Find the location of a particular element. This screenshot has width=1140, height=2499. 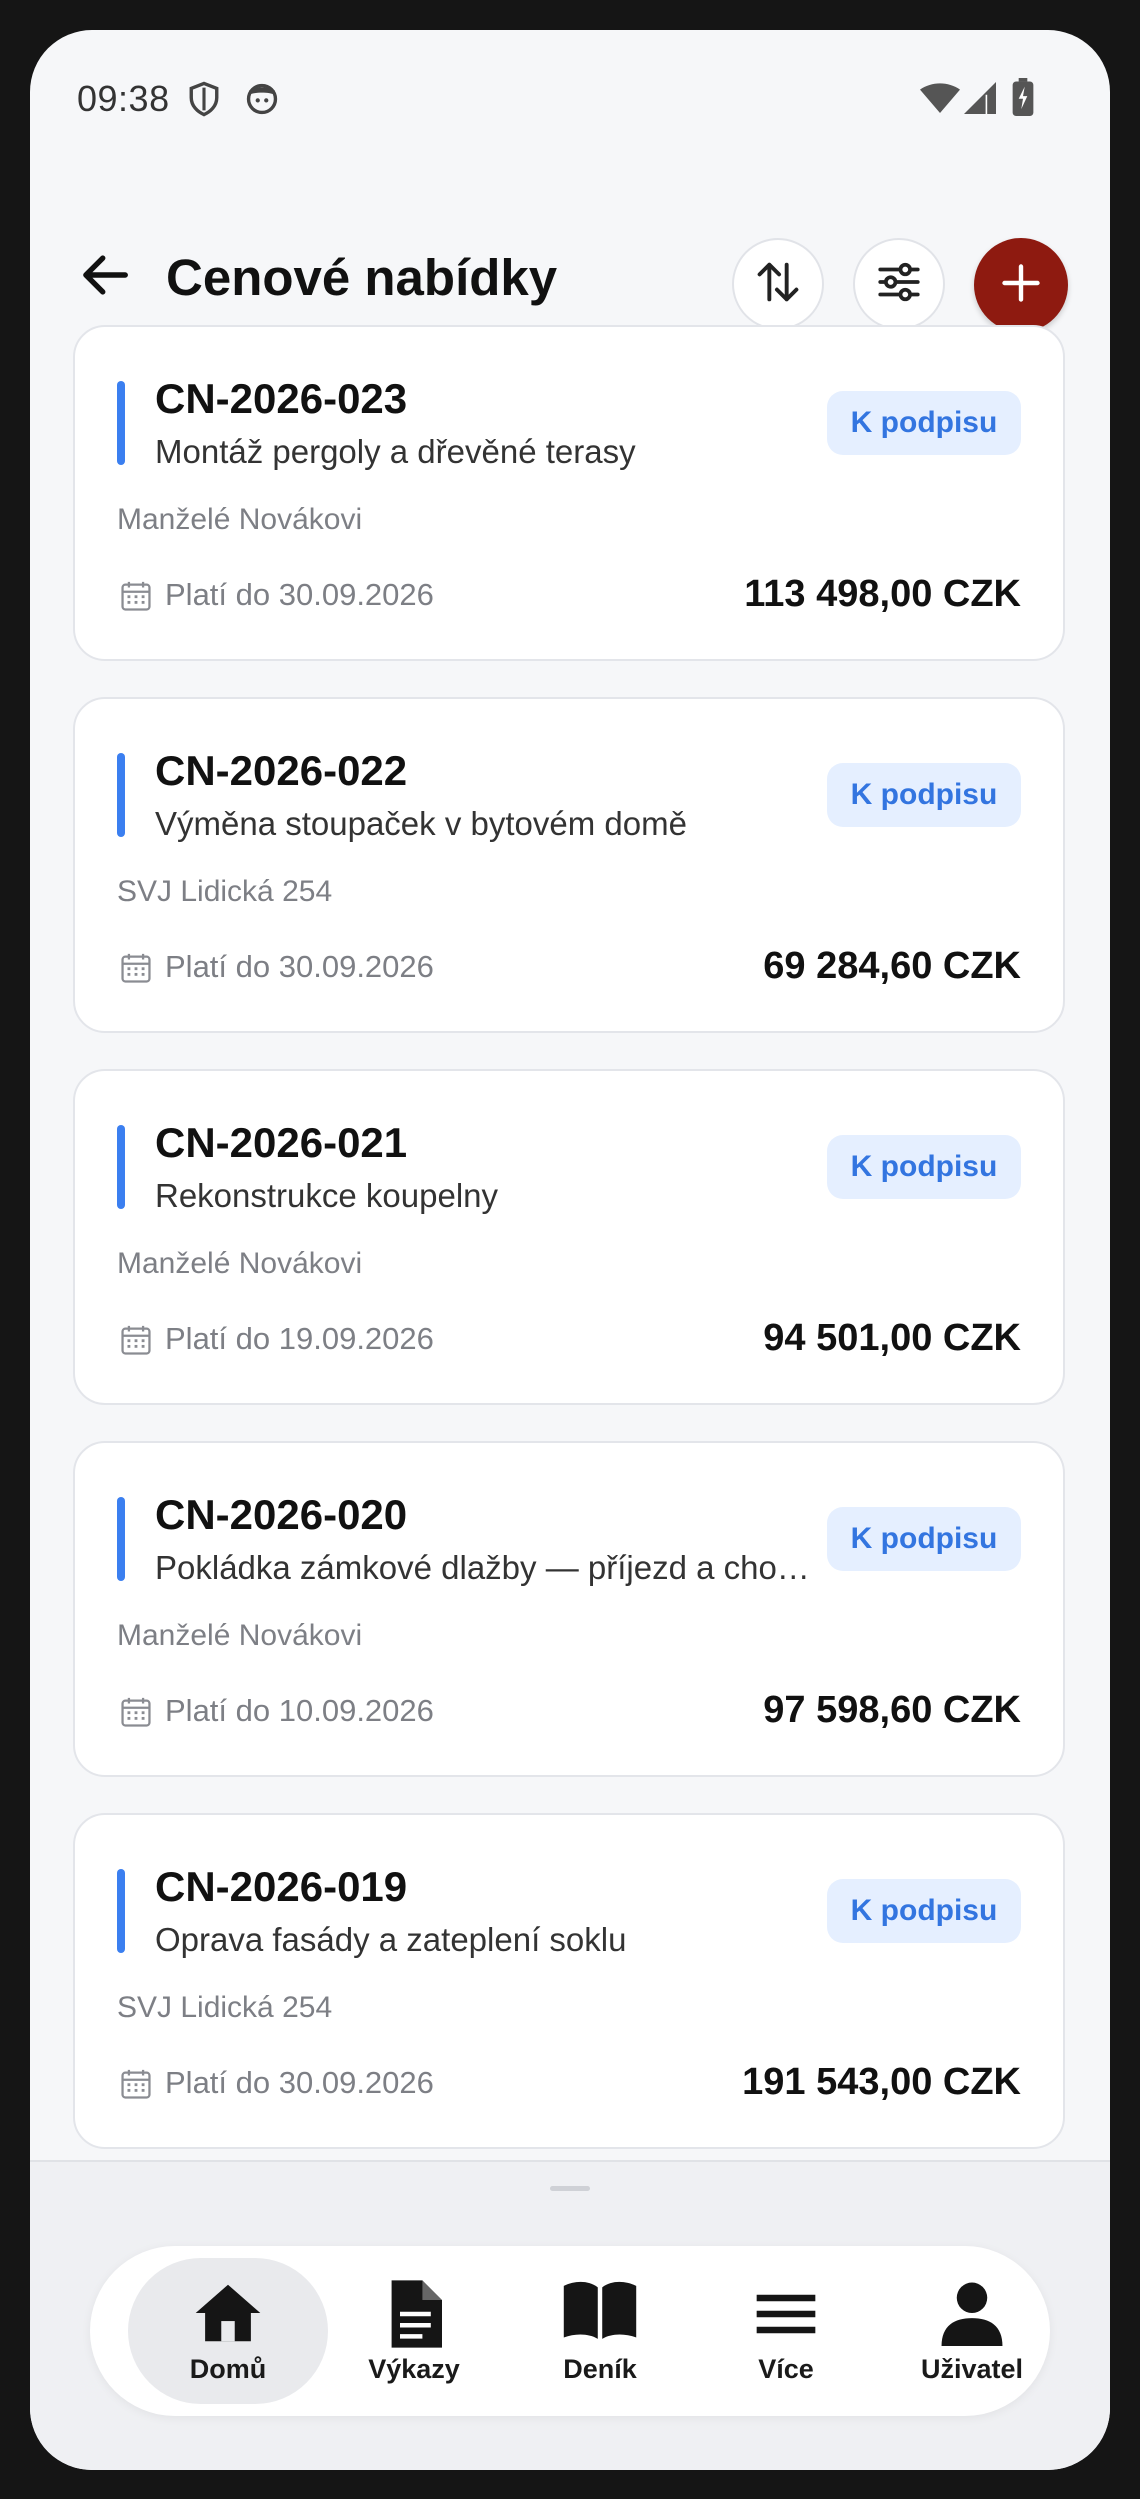

plus-icon is located at coordinates (1021, 285).